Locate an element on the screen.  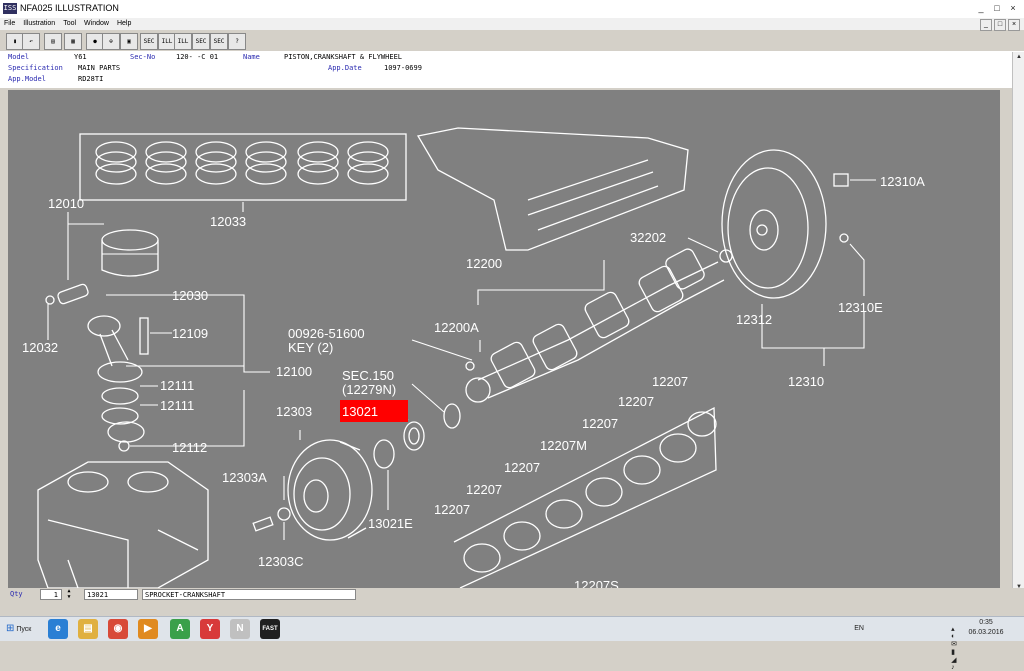
title-bar: ISS NFA025 ILLUSTRATION _ □ × is located at coordinates (512, 9).